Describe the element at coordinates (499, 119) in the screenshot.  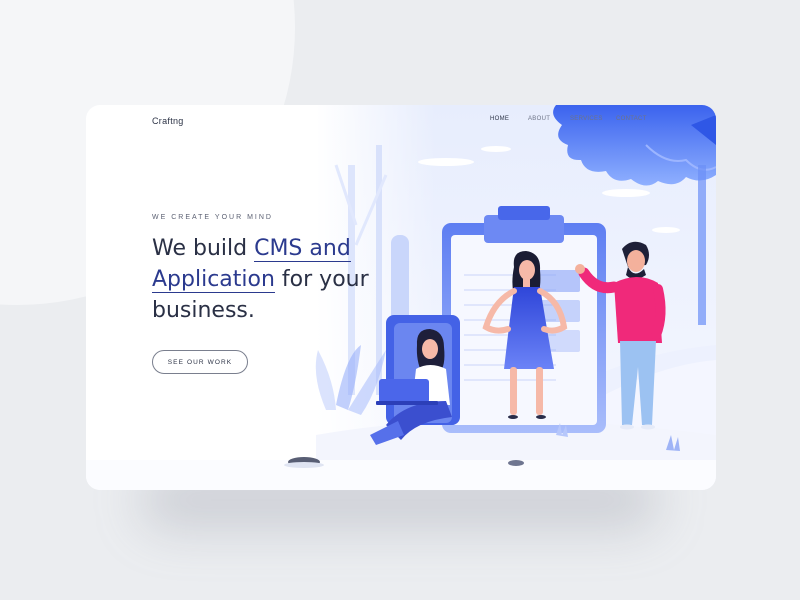
I see `nav-home: HOME` at that location.